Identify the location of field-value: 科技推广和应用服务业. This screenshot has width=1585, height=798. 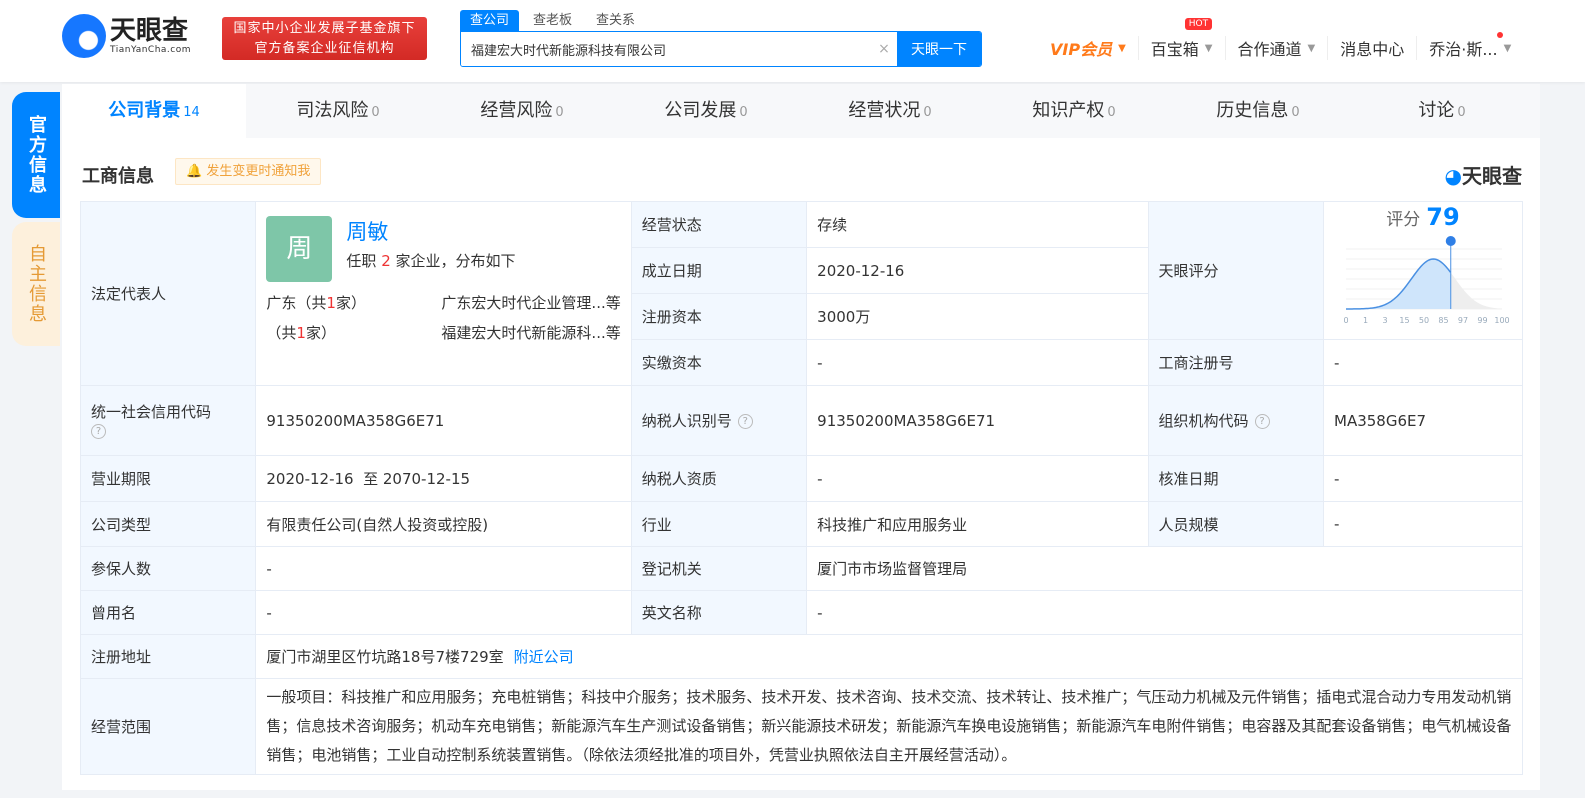
(977, 524).